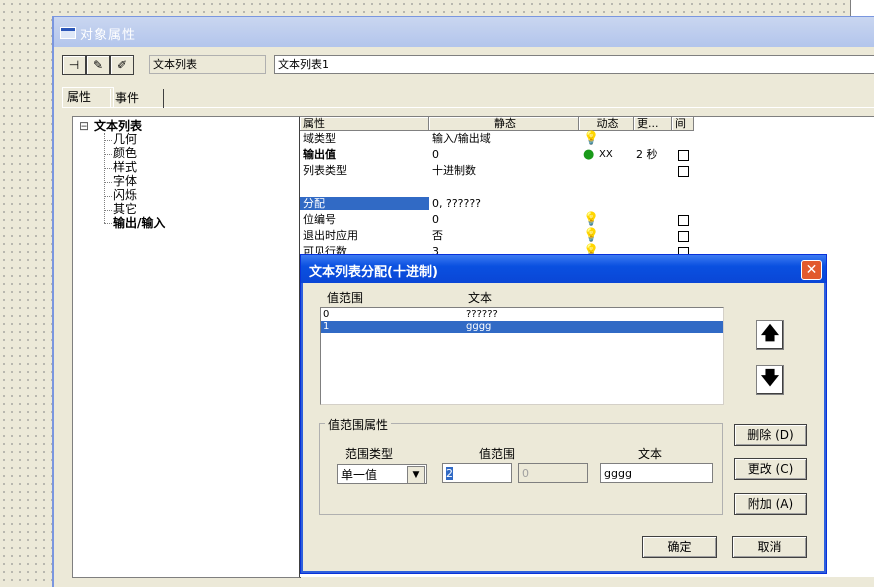  What do you see at coordinates (68, 33) in the screenshot?
I see `window-icon` at bounding box center [68, 33].